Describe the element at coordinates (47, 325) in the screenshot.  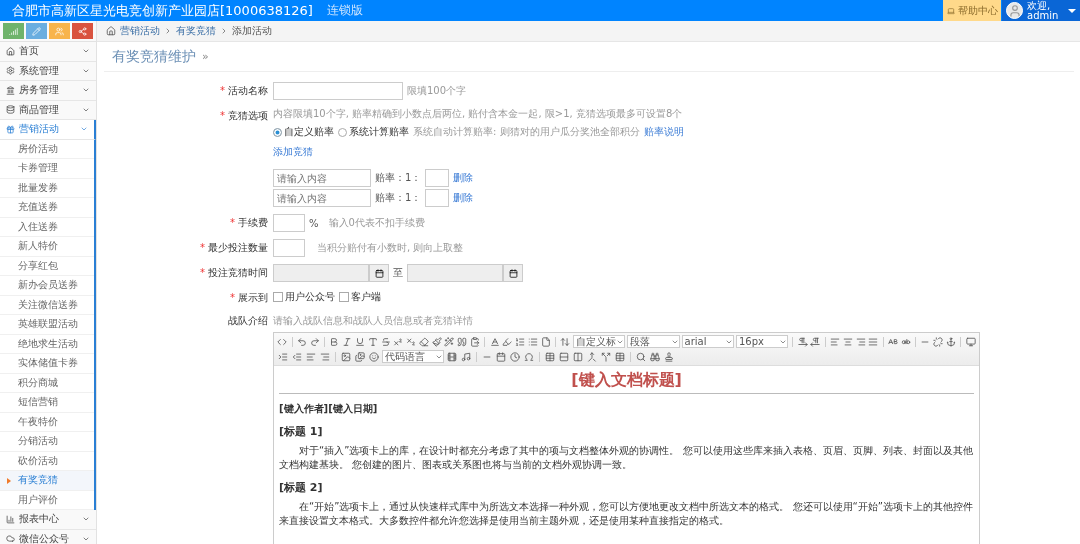
I see `submenu-item: 英雄联盟活动` at that location.